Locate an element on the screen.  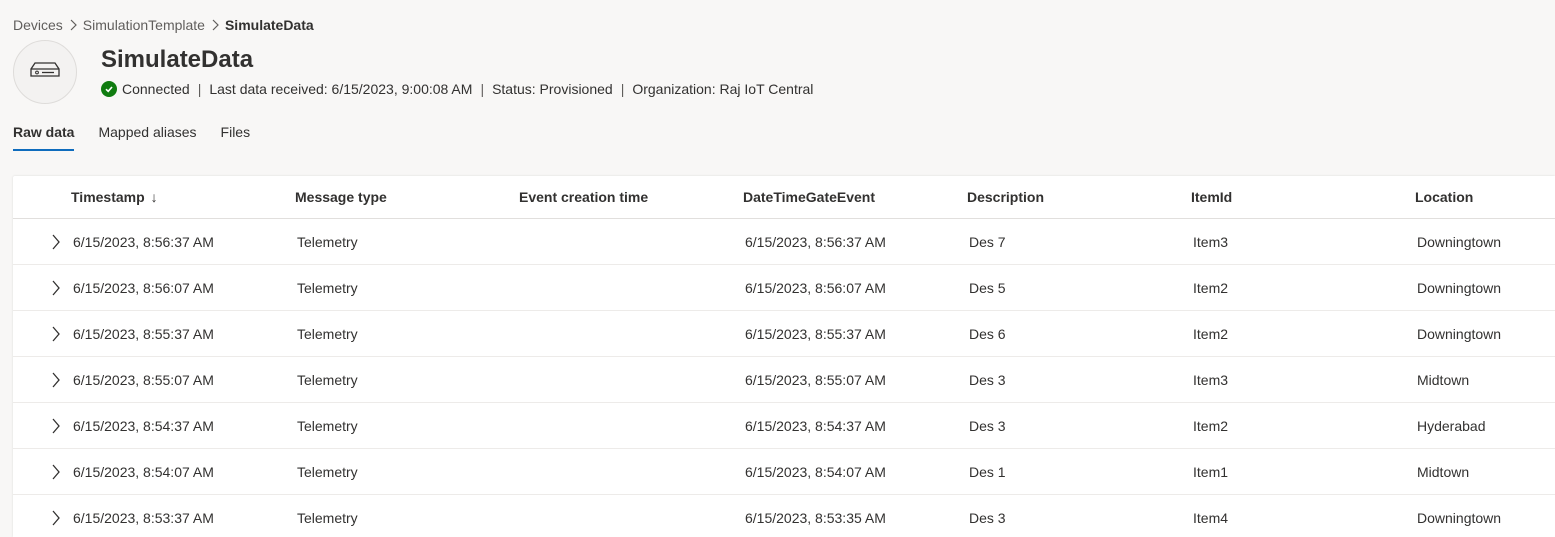
column-header-description: Description is located at coordinates (1005, 197).